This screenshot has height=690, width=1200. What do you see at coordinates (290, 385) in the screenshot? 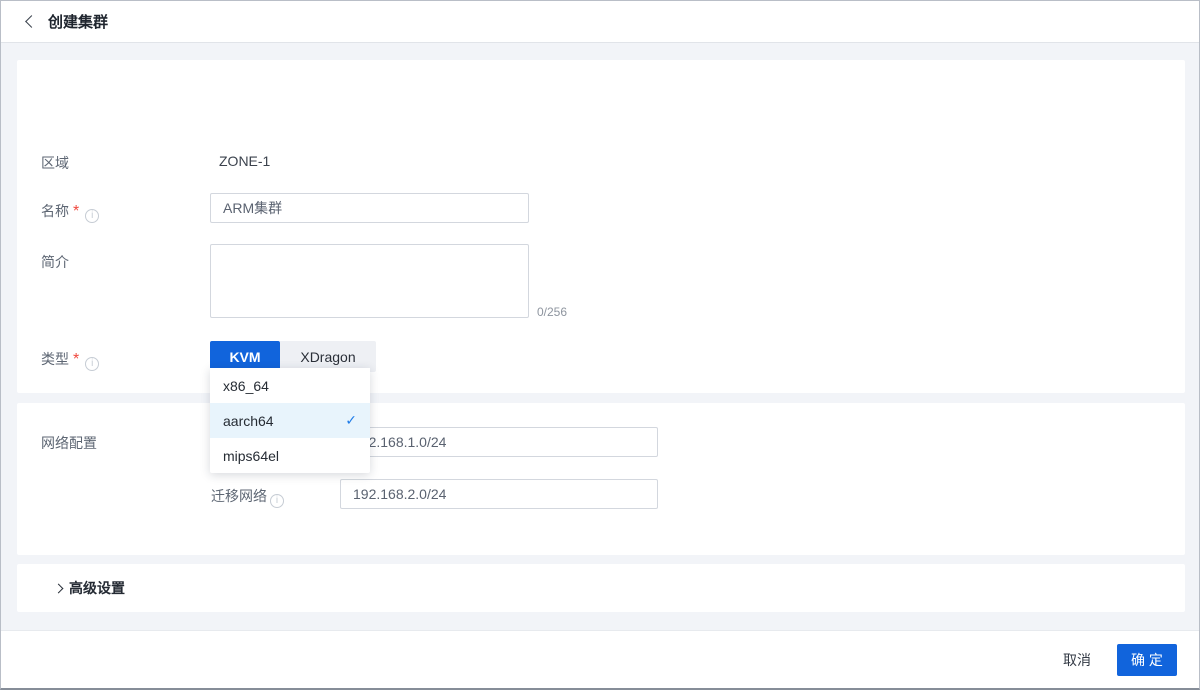
I see `dropdown-option-x86-64: x86_64` at bounding box center [290, 385].